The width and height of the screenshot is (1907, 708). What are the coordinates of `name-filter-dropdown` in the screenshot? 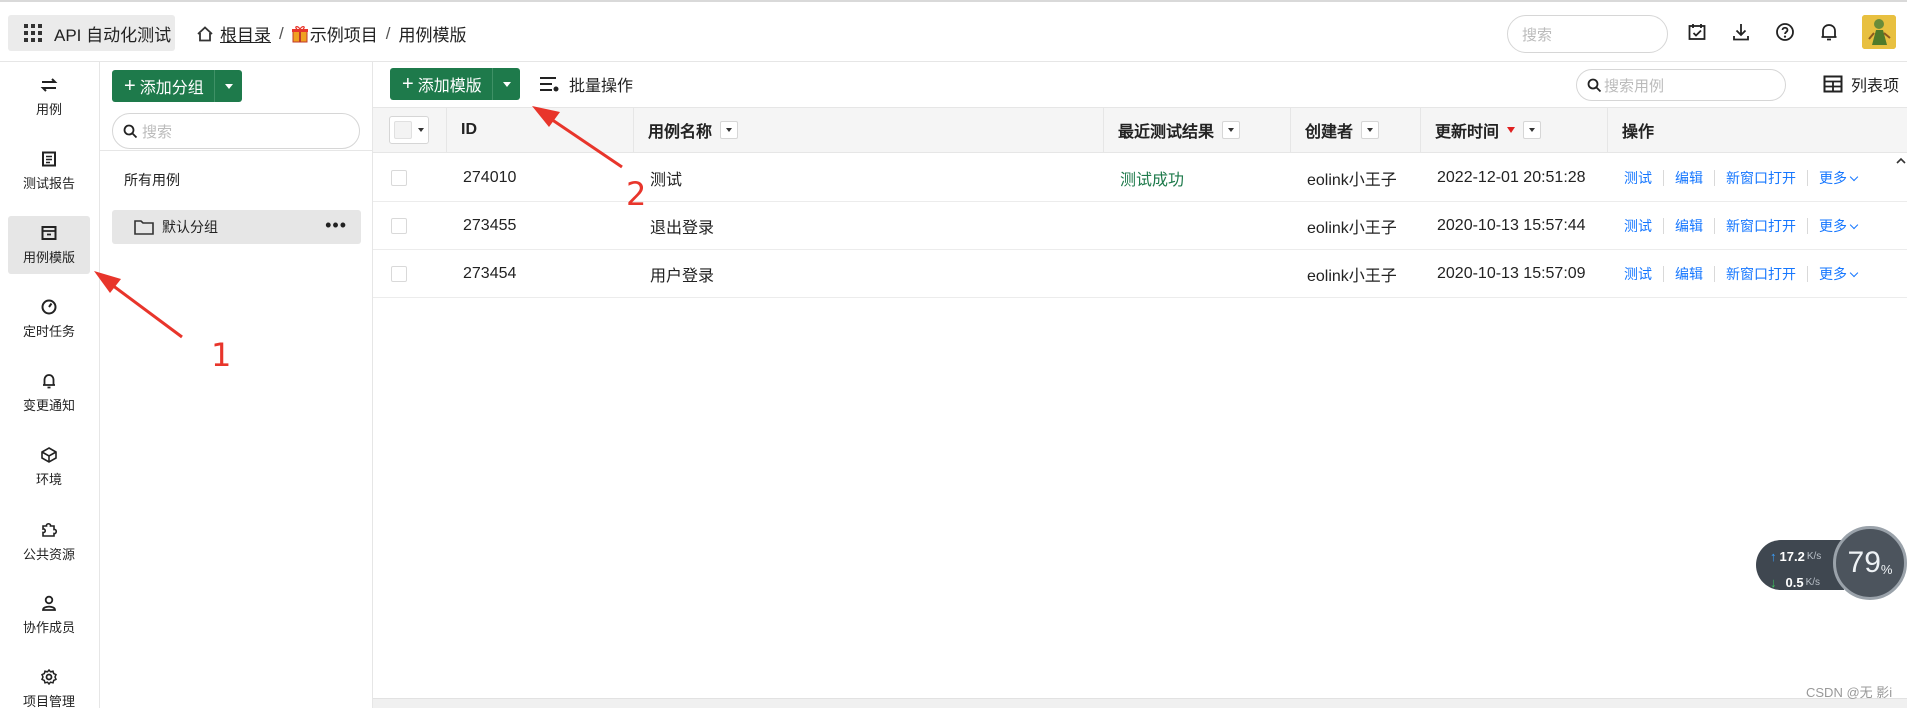 It's located at (729, 130).